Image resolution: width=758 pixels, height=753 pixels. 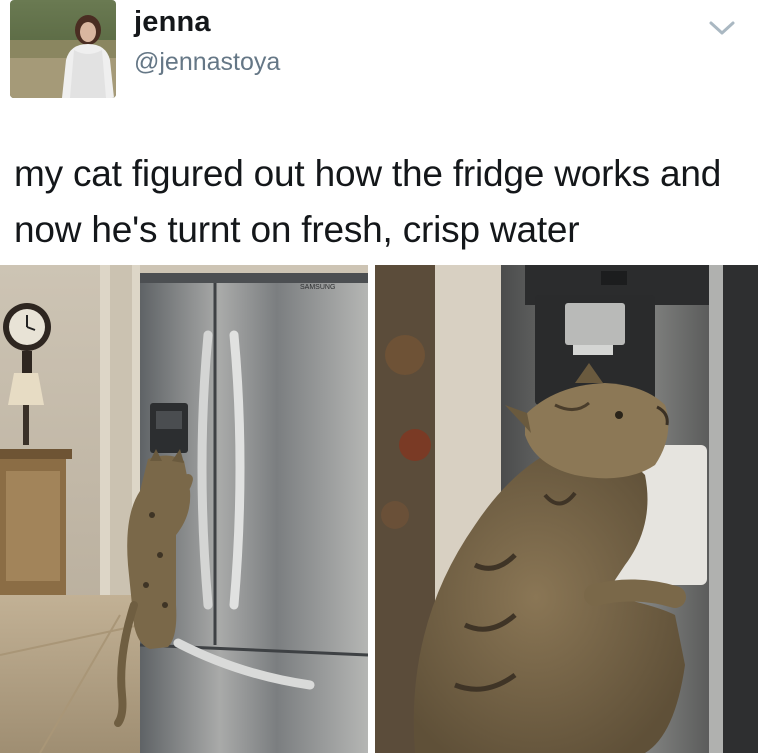 I want to click on fridge-brand-label: SAMSUNG, so click(x=317, y=287).